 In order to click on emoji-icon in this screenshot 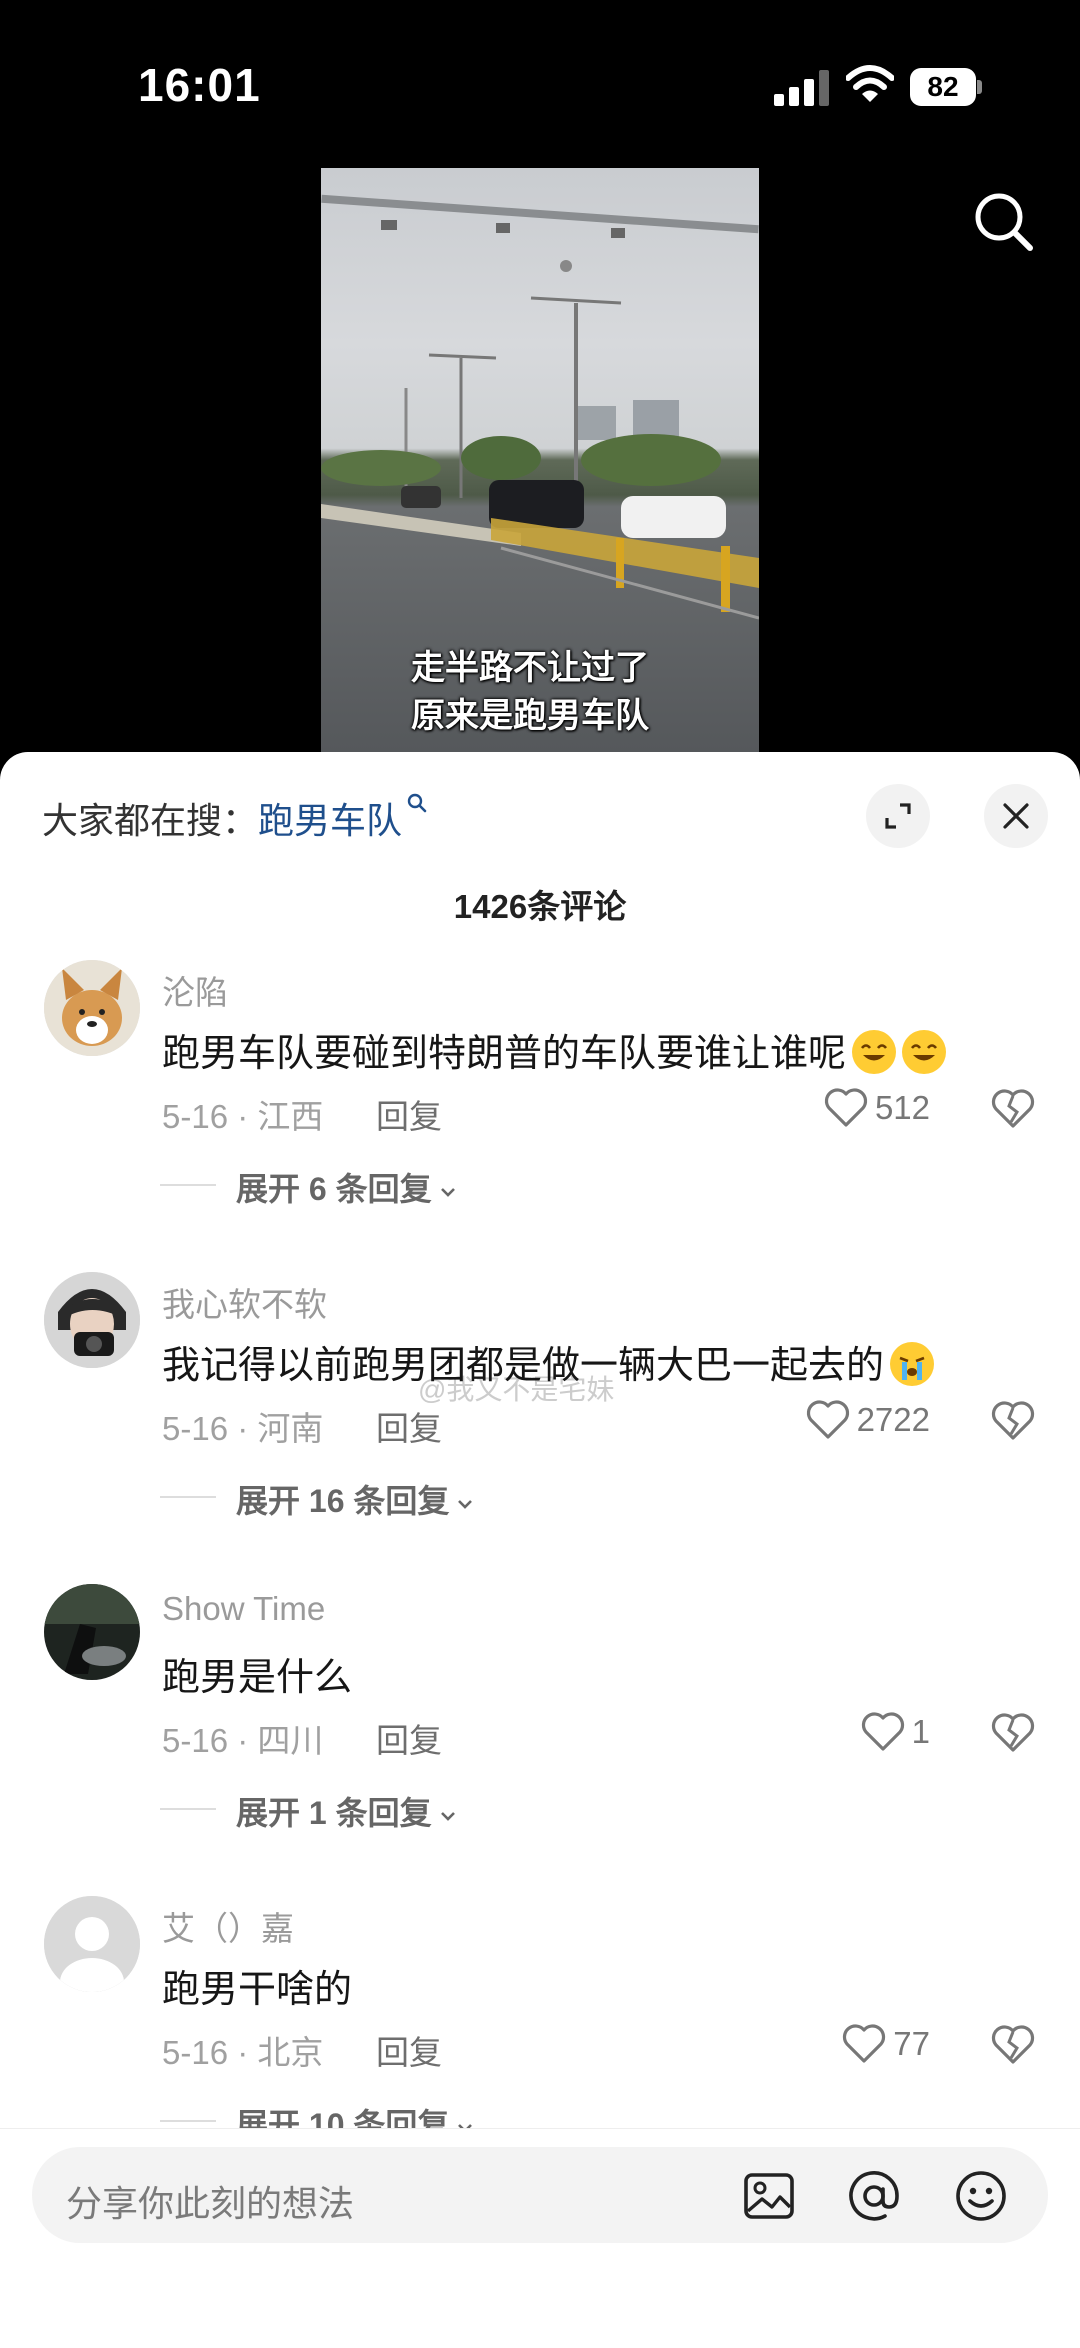, I will do `click(981, 2196)`.